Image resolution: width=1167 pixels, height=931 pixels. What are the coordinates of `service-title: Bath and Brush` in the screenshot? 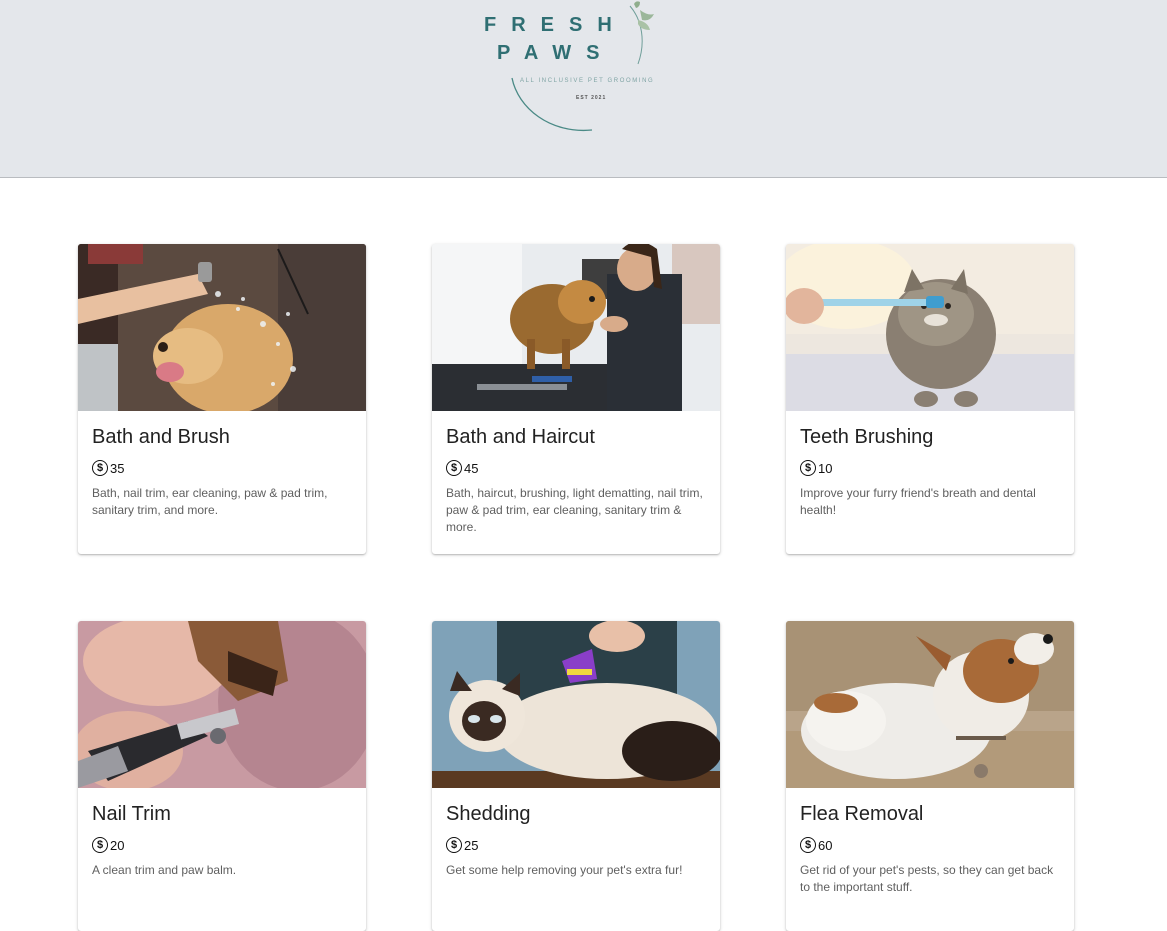 It's located at (161, 437).